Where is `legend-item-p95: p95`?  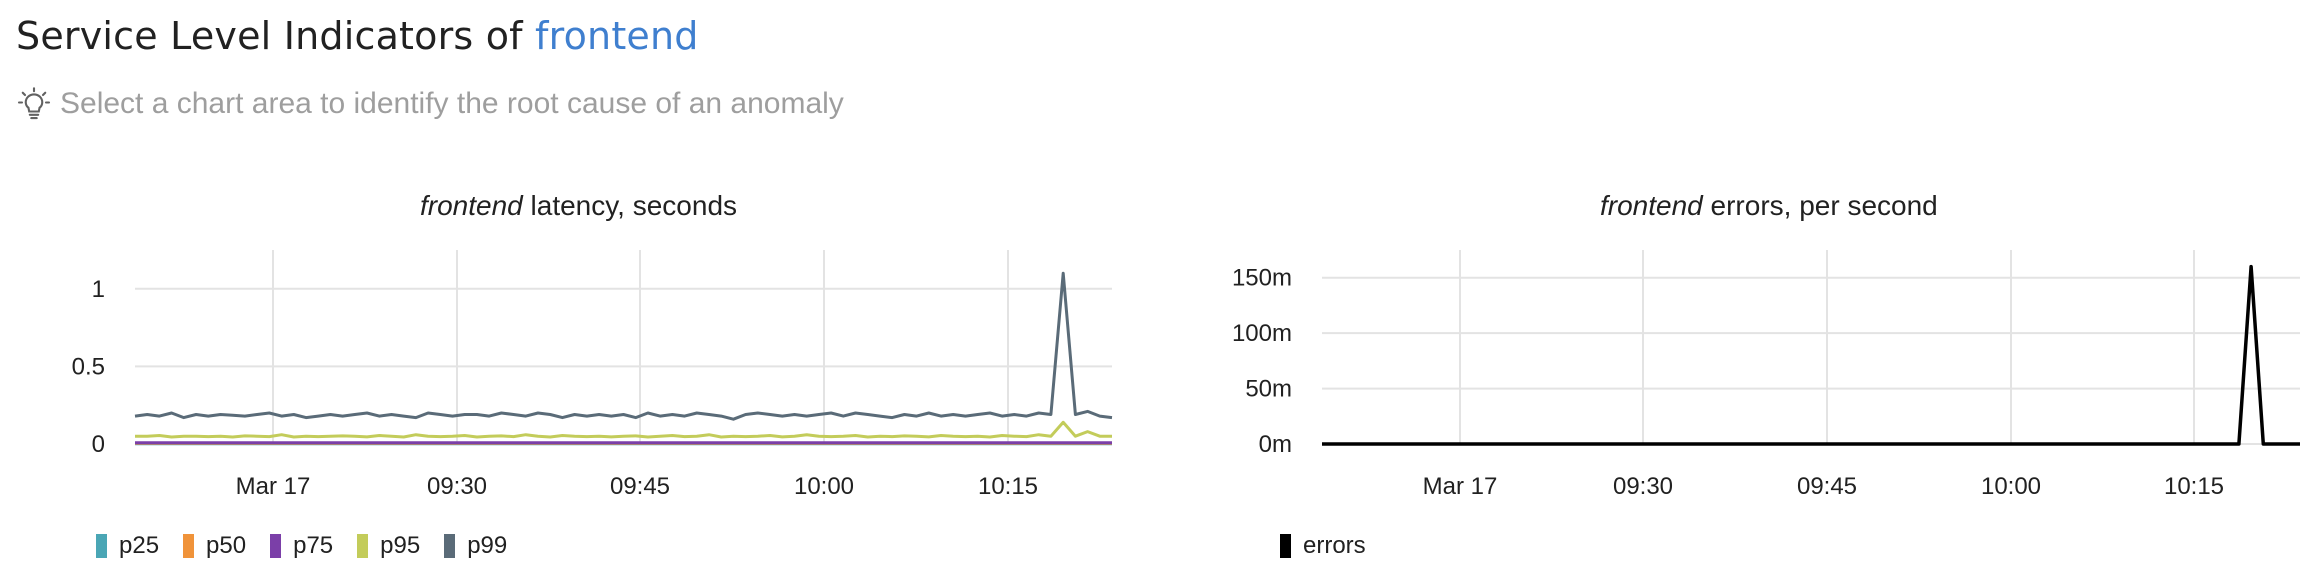
legend-item-p95: p95 is located at coordinates (388, 546).